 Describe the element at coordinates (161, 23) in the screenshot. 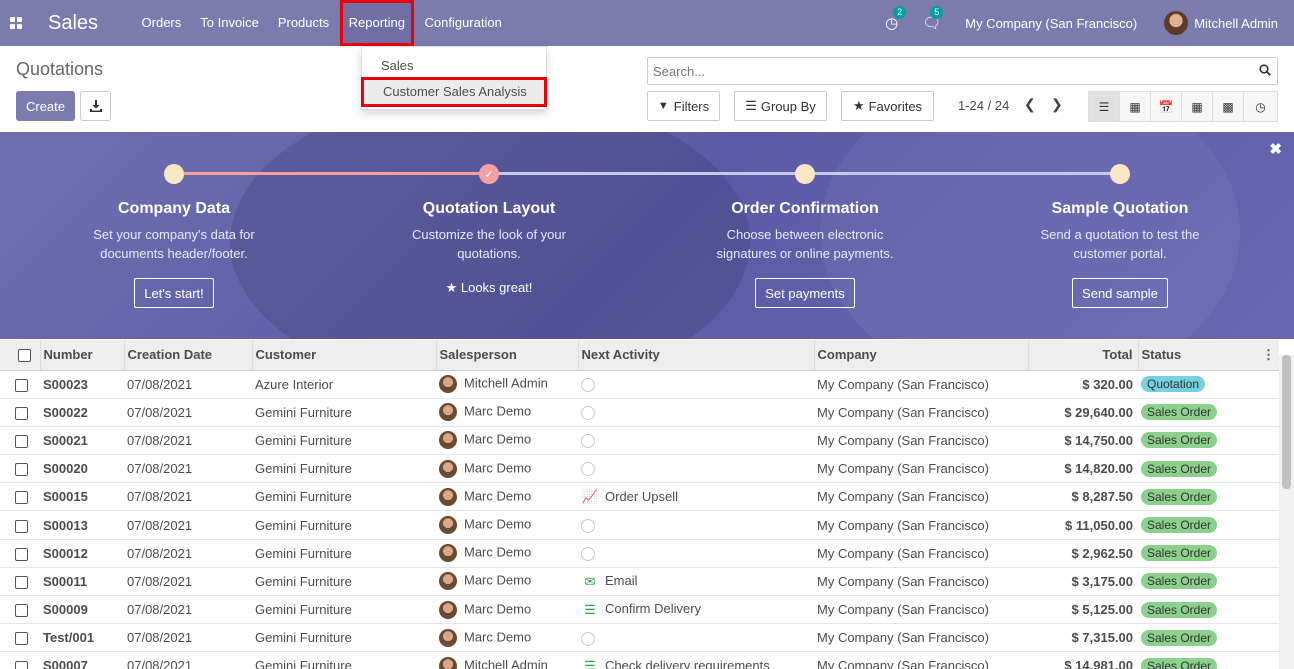

I see `menu-orders: Orders` at that location.